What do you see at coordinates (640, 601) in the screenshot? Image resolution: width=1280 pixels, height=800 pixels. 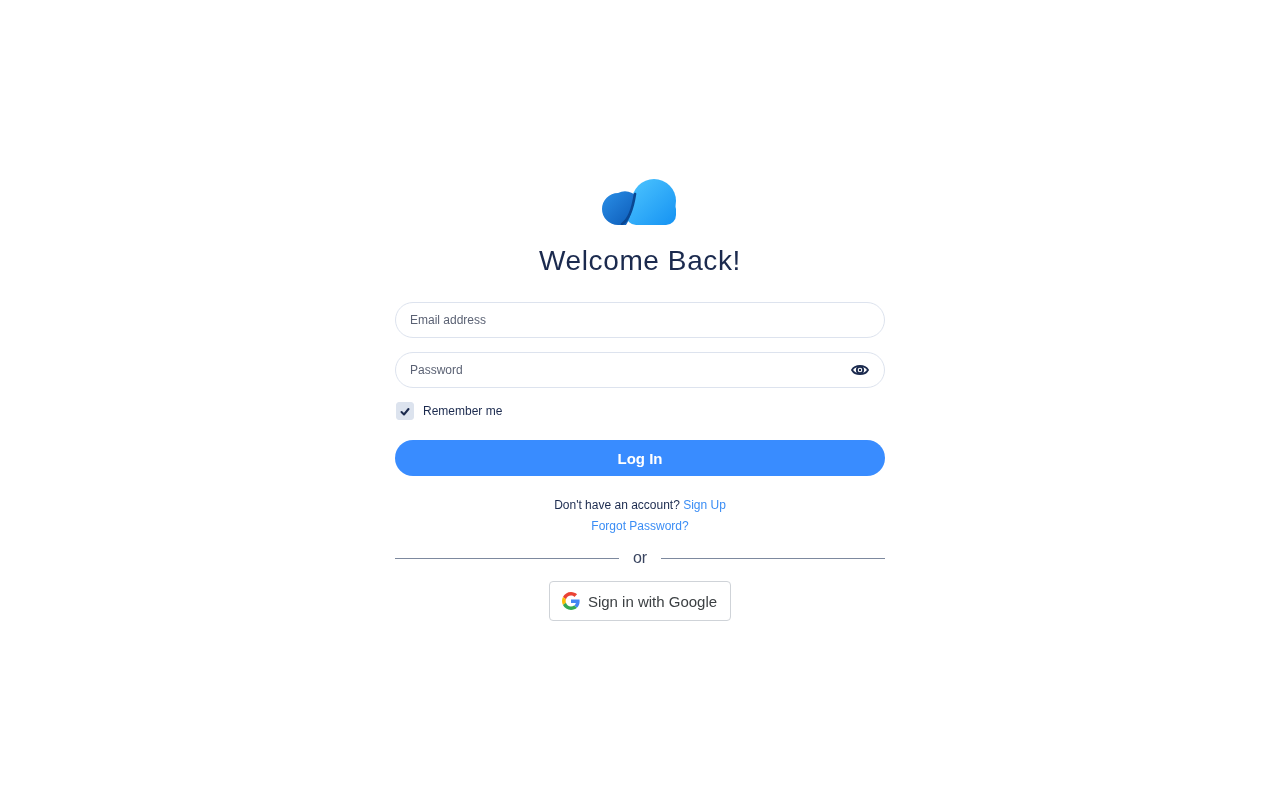 I see `google-sign-in-button: Sign in with Google` at bounding box center [640, 601].